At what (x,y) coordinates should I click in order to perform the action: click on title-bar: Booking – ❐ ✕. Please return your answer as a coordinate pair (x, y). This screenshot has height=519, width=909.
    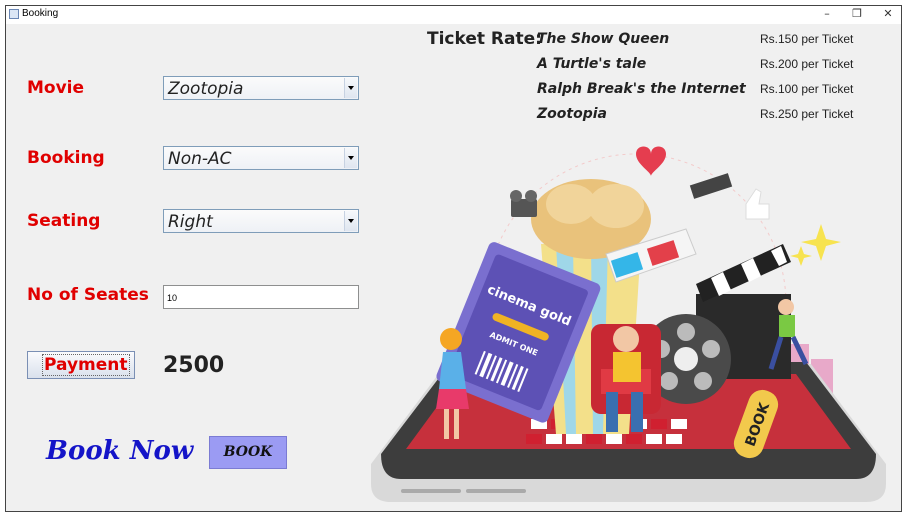
    Looking at the image, I should click on (453, 15).